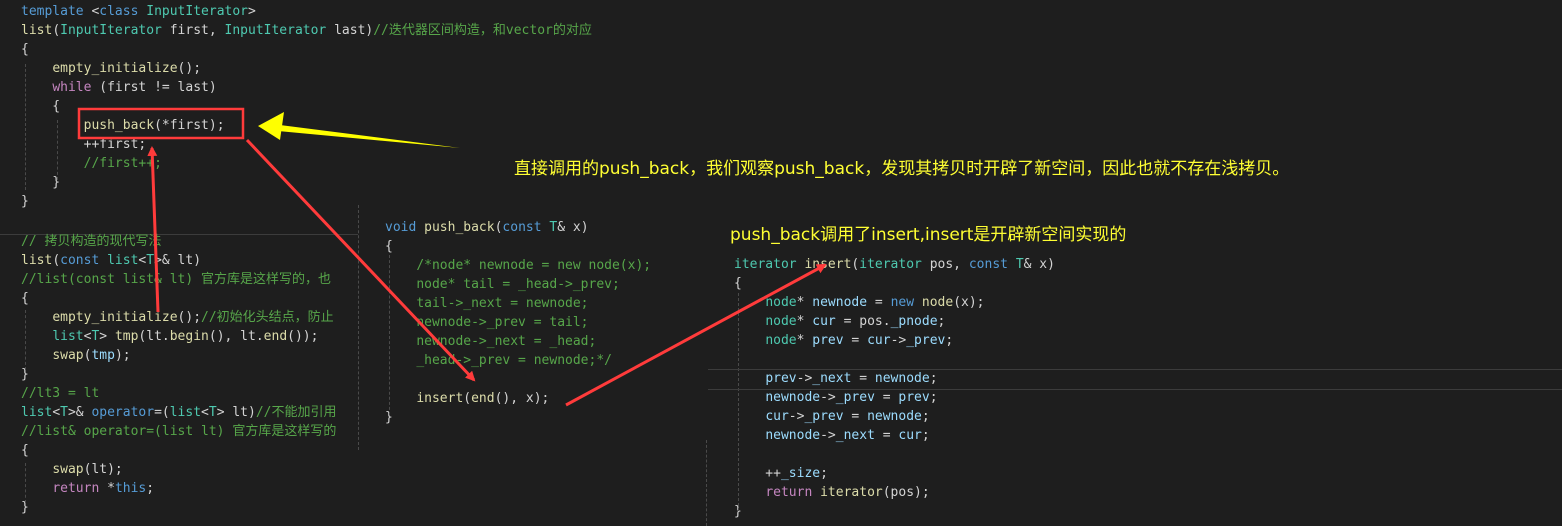 This screenshot has height=526, width=1562. What do you see at coordinates (161, 123) in the screenshot?
I see `highlight-box` at bounding box center [161, 123].